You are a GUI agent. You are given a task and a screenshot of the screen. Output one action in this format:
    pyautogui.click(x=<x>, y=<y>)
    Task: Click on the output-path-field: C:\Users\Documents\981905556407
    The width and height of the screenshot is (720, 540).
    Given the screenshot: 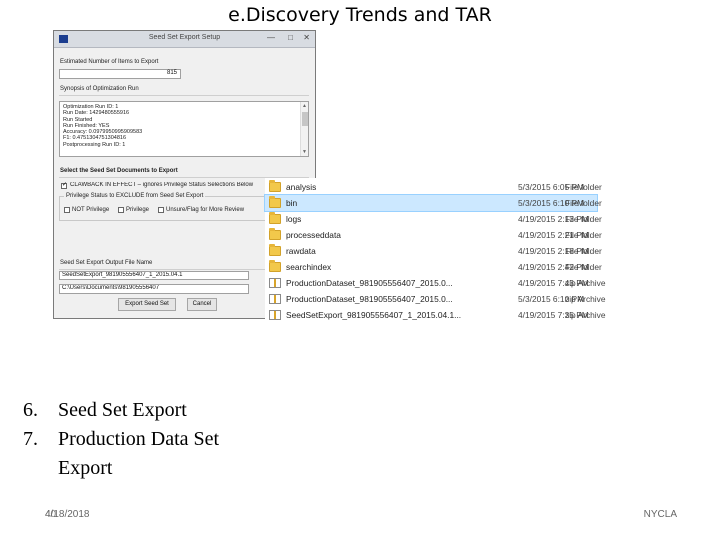 What is the action you would take?
    pyautogui.click(x=154, y=289)
    